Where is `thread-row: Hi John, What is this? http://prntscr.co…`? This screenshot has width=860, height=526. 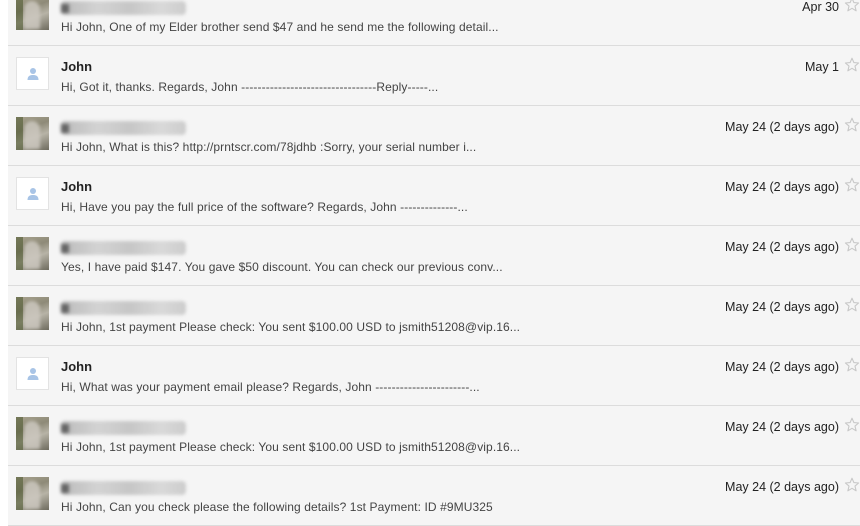
thread-row: Hi John, What is this? http://prntscr.co… is located at coordinates (434, 136).